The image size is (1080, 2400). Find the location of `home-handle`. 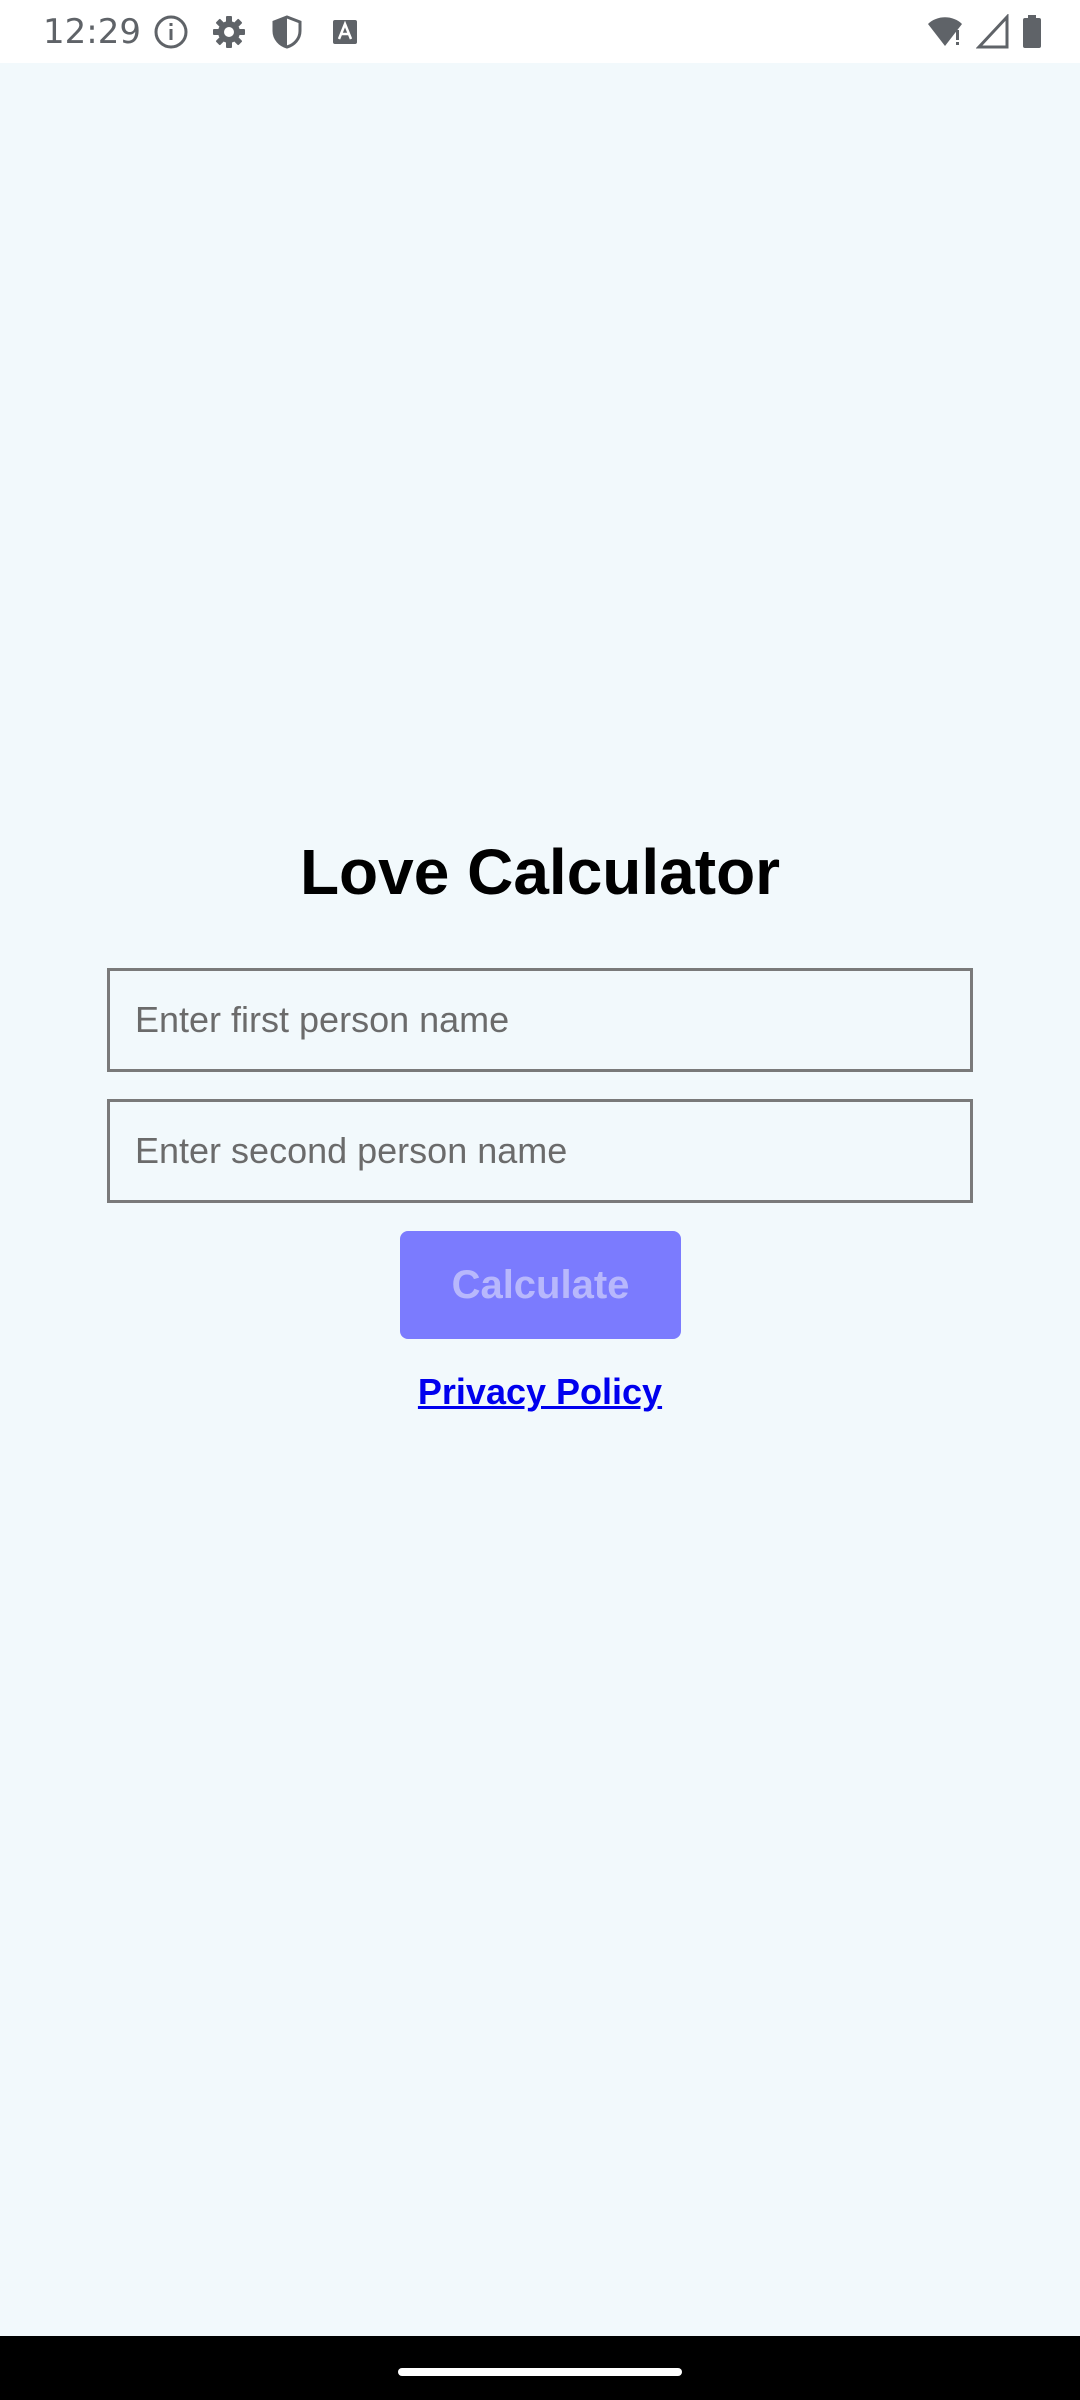

home-handle is located at coordinates (540, 2372).